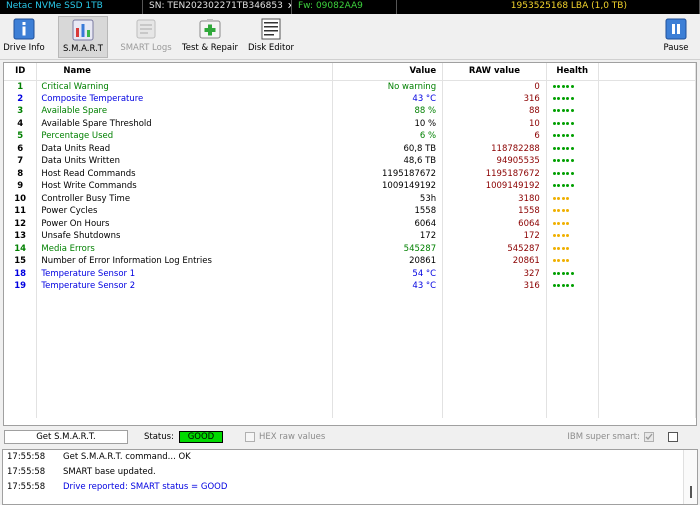 Image resolution: width=700 pixels, height=505 pixels. I want to click on attribute-name: Data Units Read, so click(185, 148).